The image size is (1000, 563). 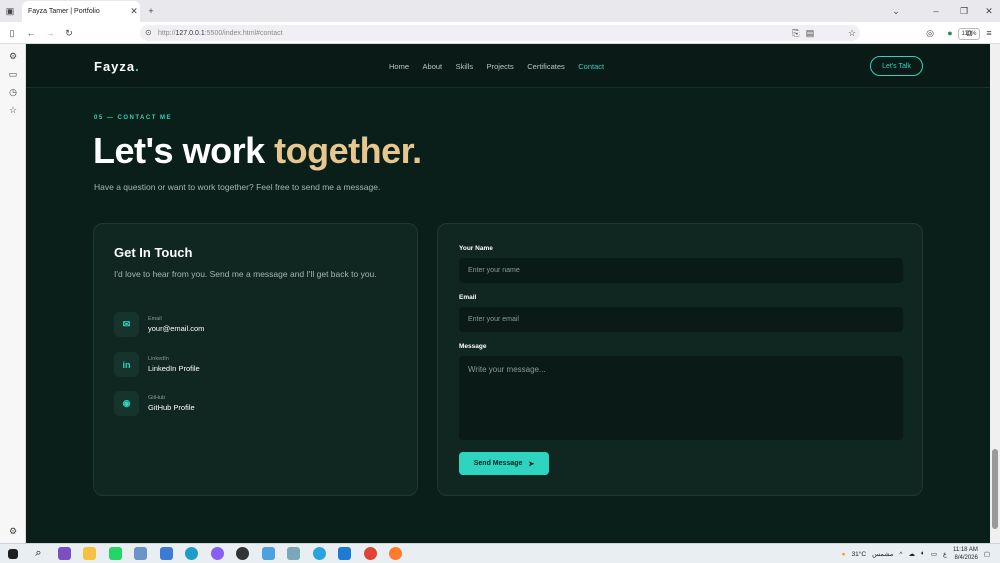 I want to click on linkedin-icon: in, so click(x=126, y=364).